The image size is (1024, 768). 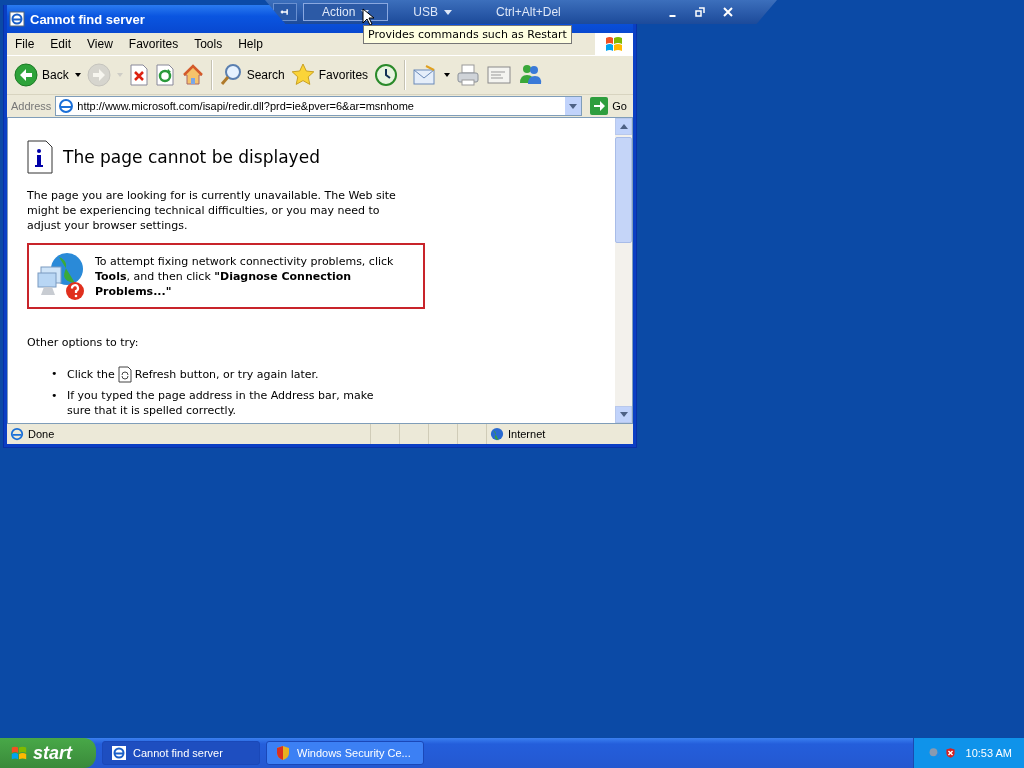 What do you see at coordinates (728, 12) in the screenshot?
I see `close-icon` at bounding box center [728, 12].